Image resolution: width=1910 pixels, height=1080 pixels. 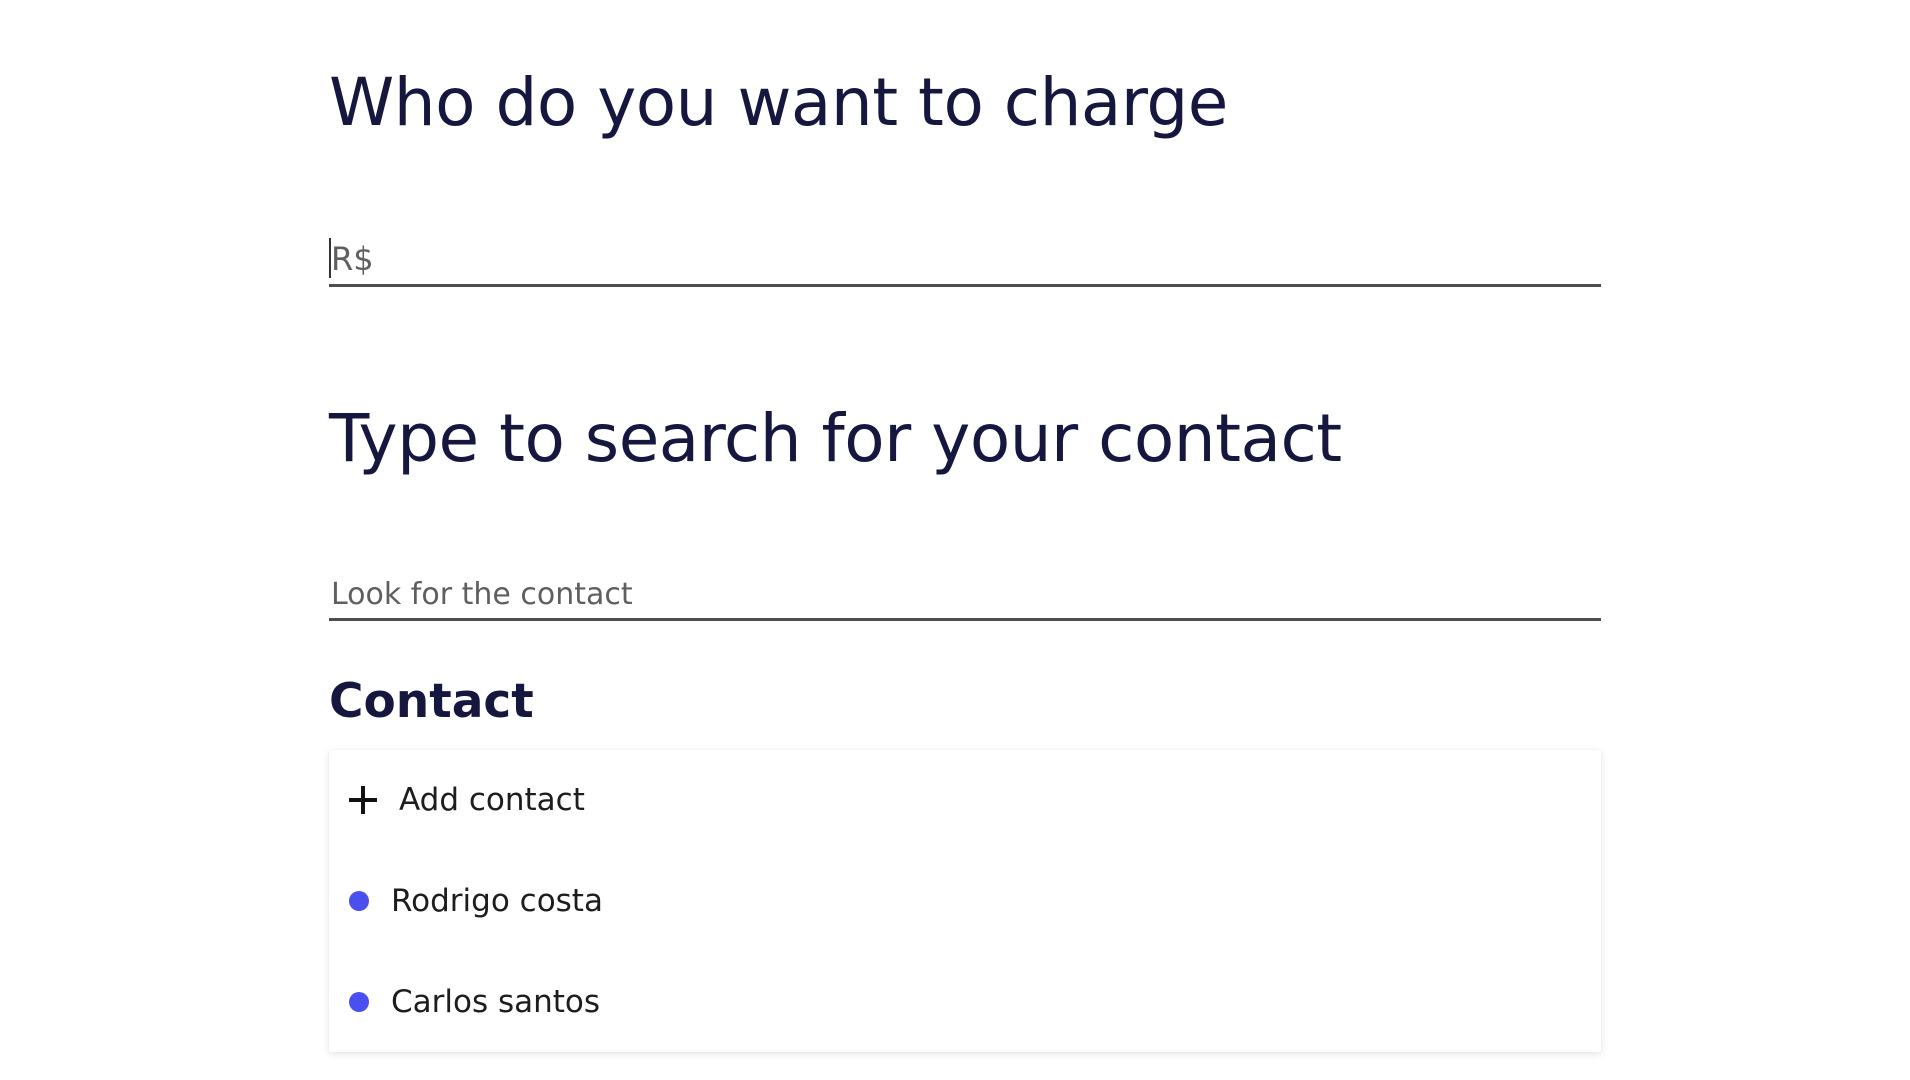 What do you see at coordinates (363, 800) in the screenshot?
I see `plus-icon` at bounding box center [363, 800].